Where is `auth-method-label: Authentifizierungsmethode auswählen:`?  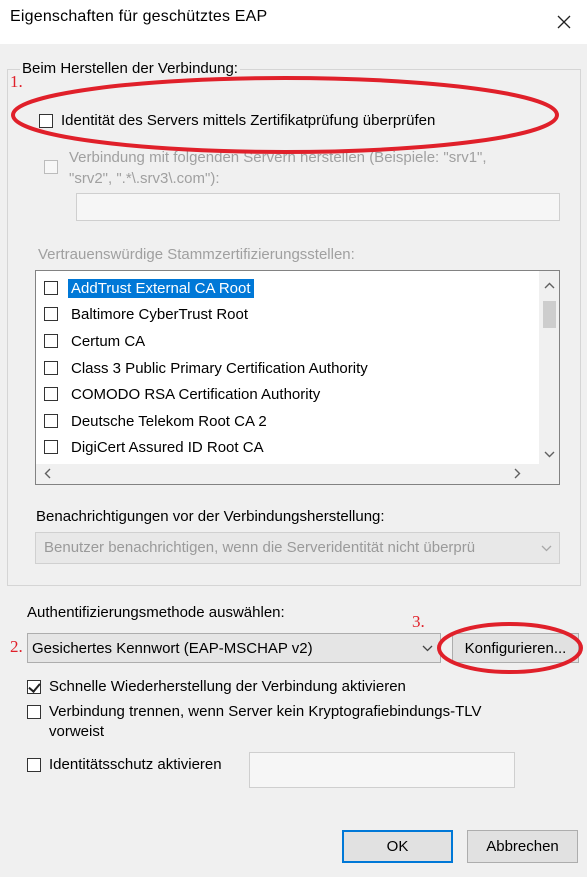
auth-method-label: Authentifizierungsmethode auswählen: is located at coordinates (156, 612).